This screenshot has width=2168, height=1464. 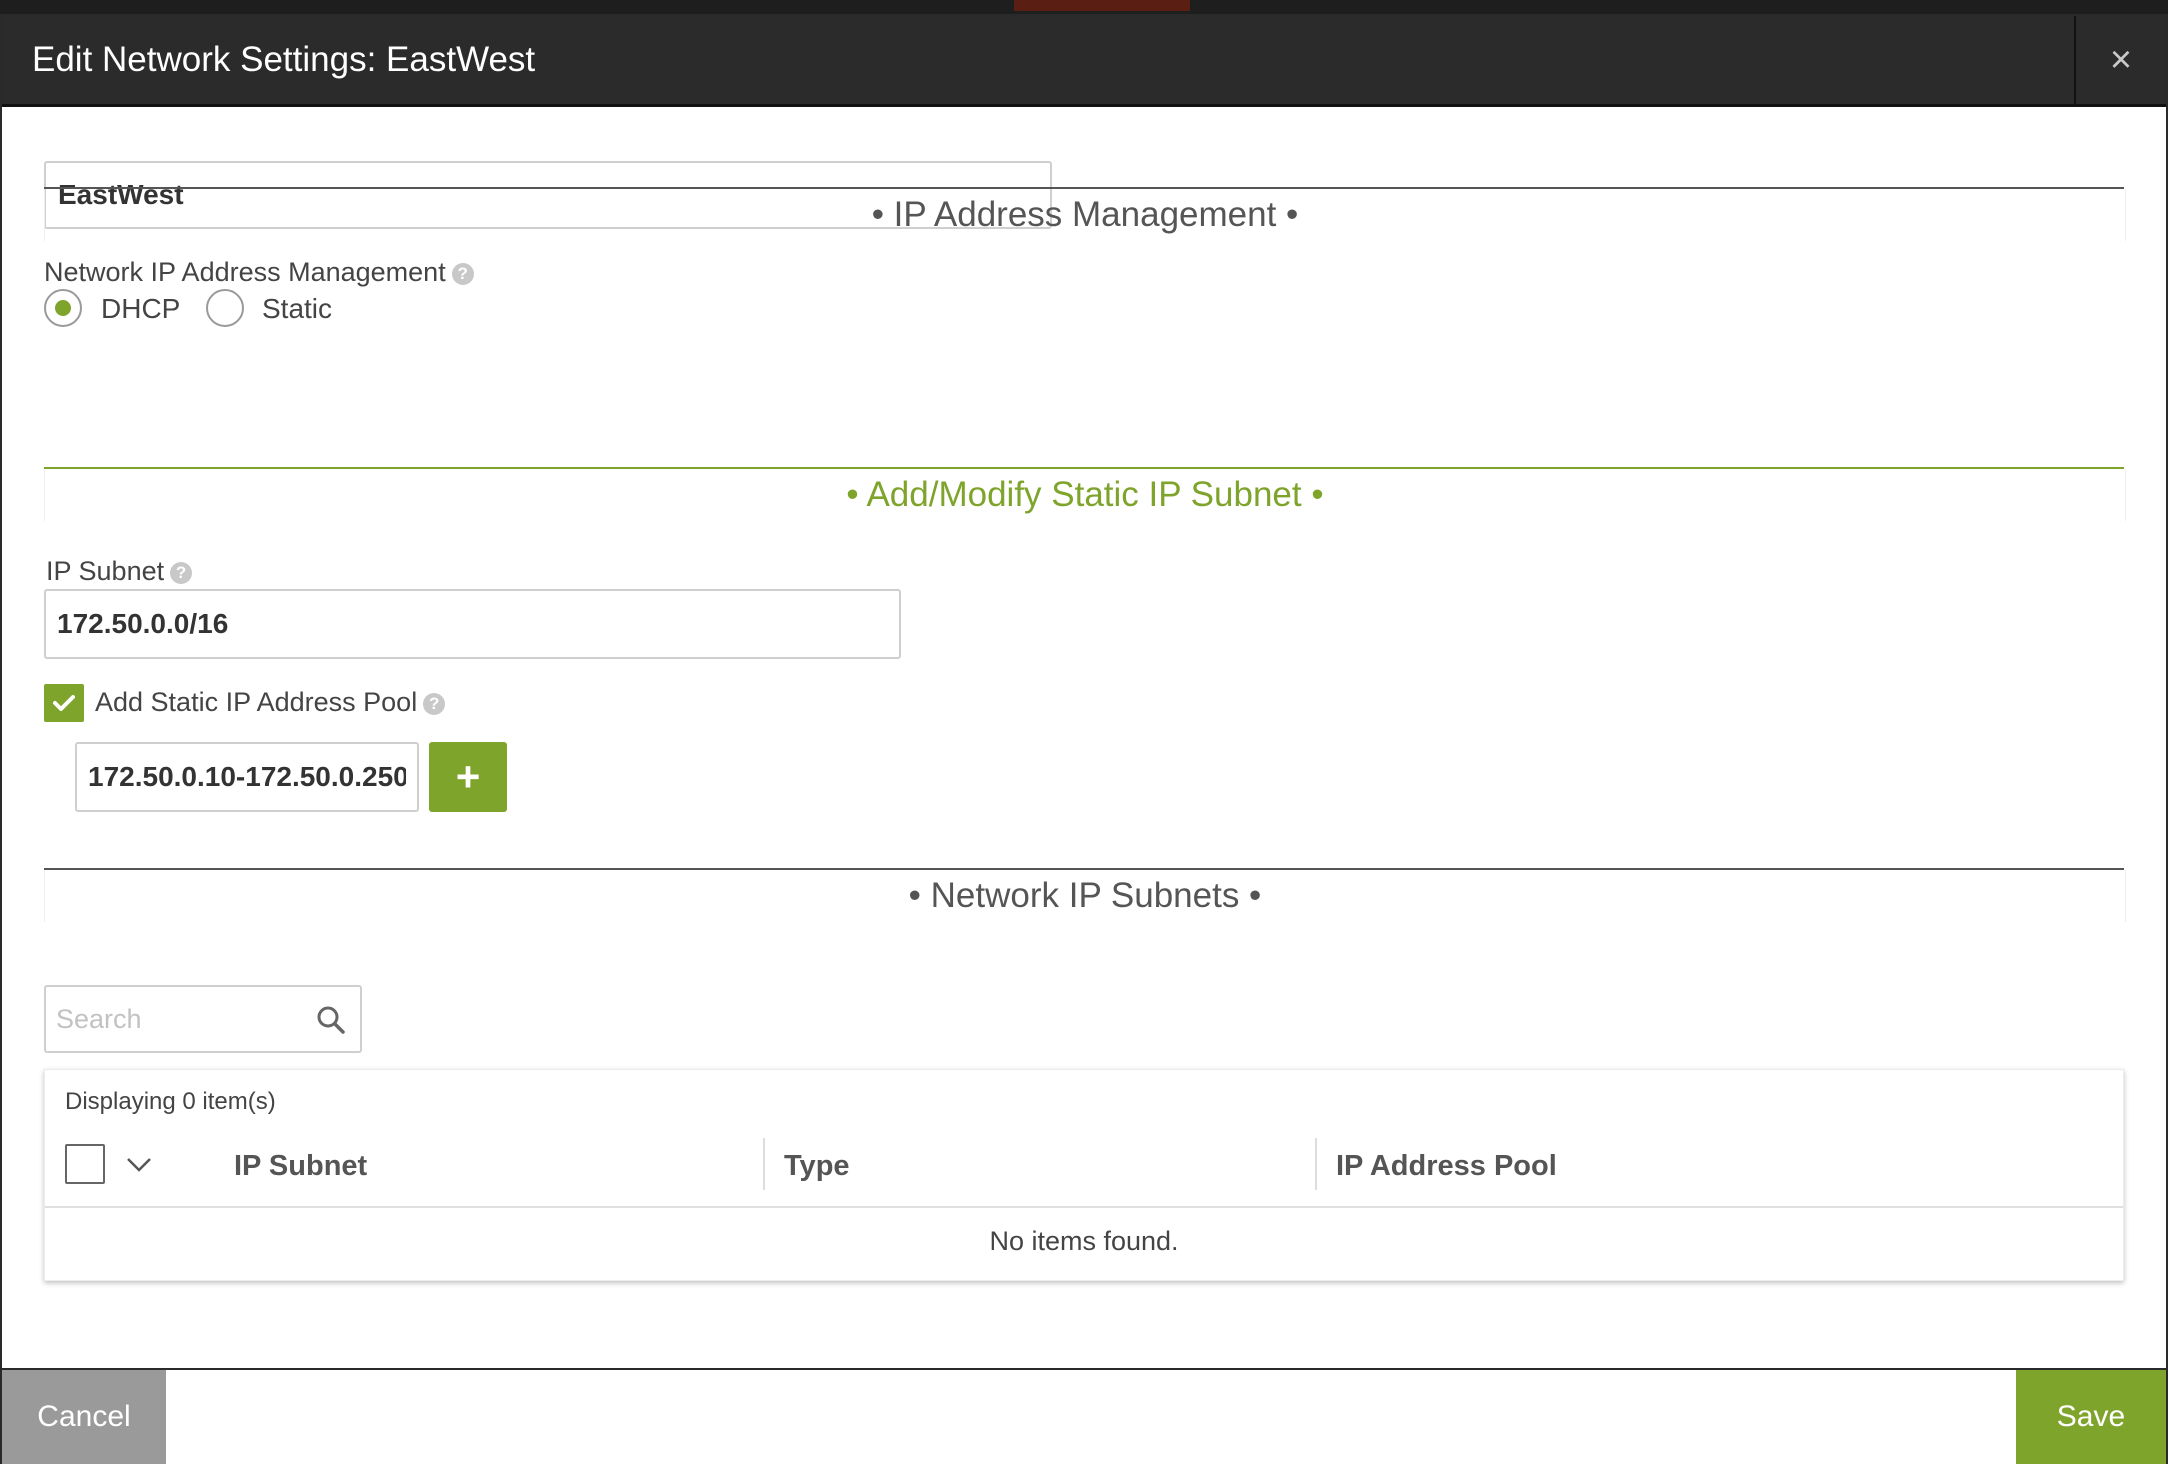 What do you see at coordinates (300, 1166) in the screenshot?
I see `column-header-ip-subnet: IP Subnet` at bounding box center [300, 1166].